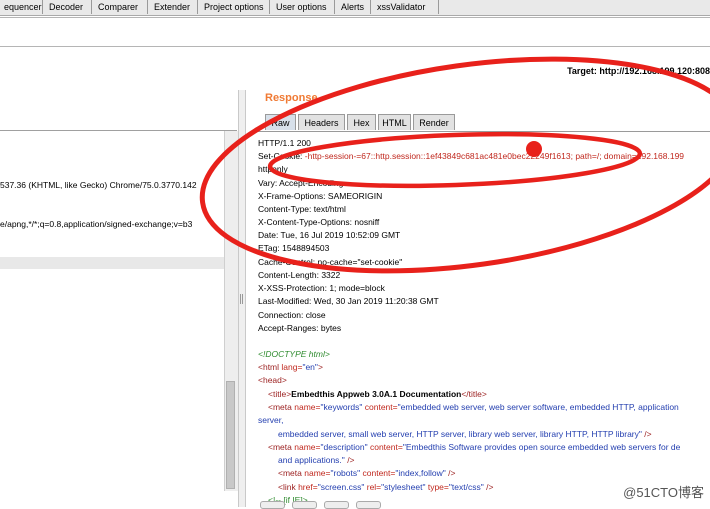  I want to click on annotation-small-ellipse, so click(455, 160).